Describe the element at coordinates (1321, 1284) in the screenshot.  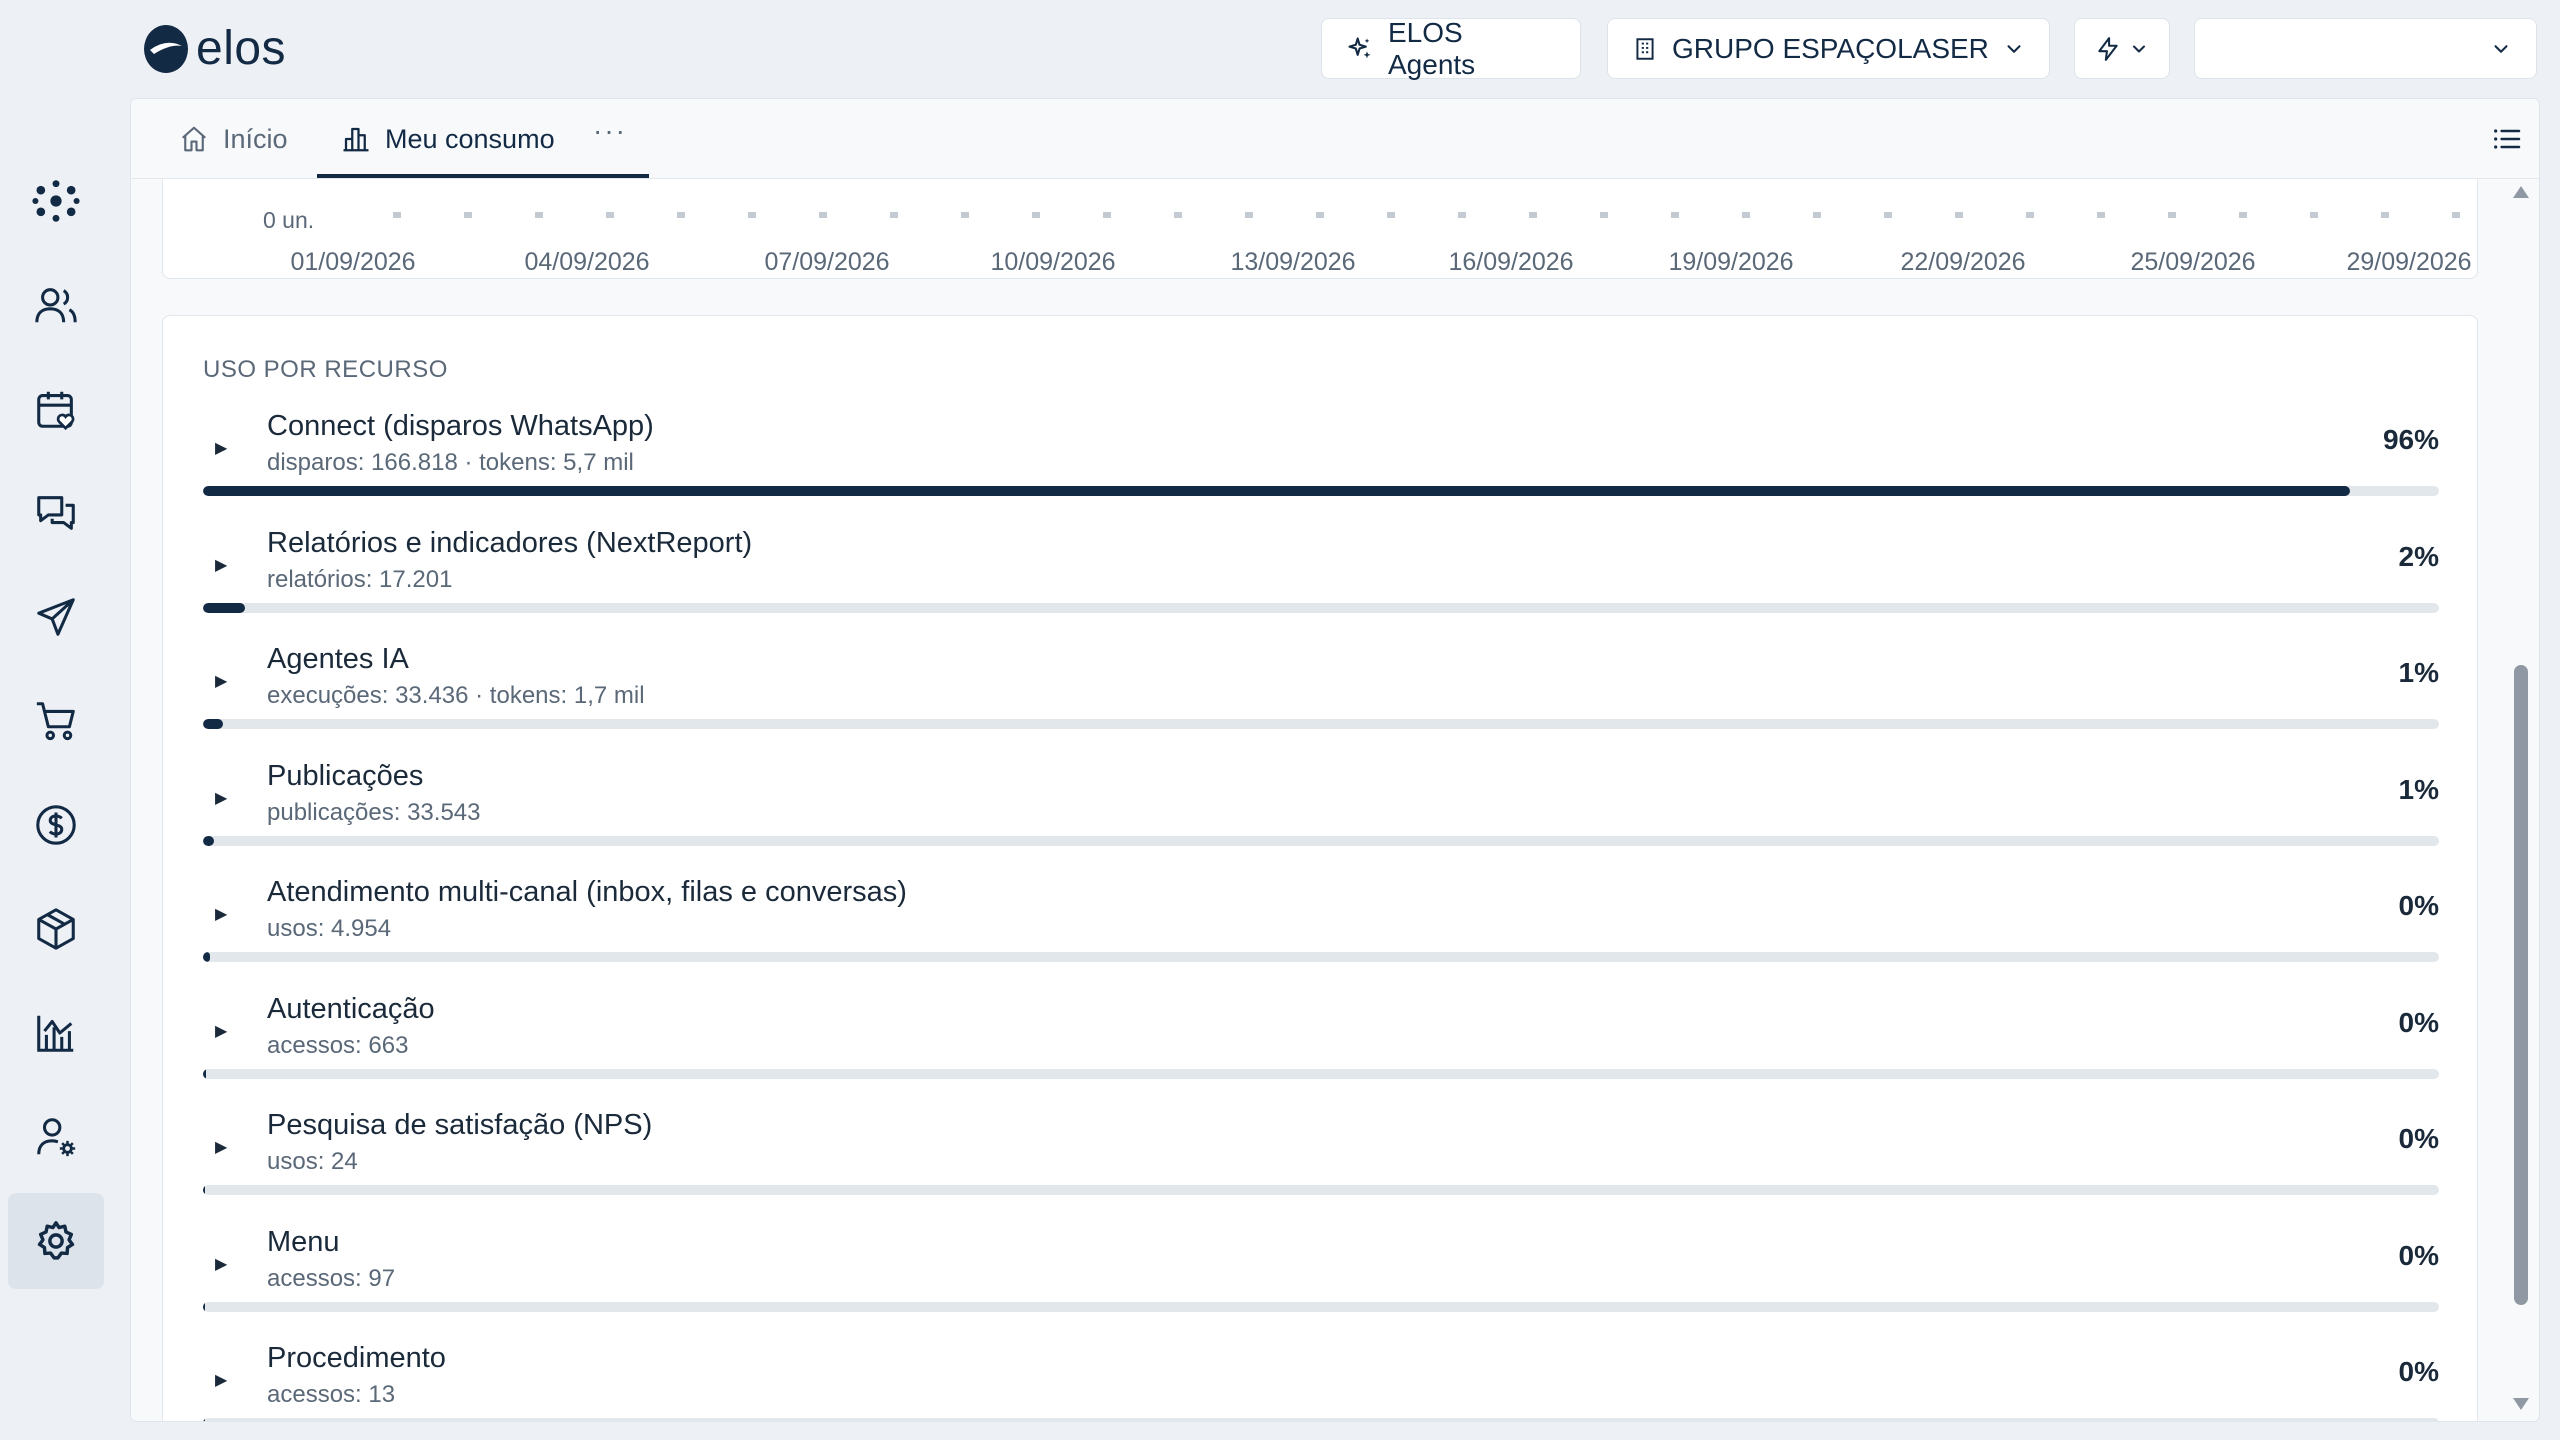
I see `resource-row: ▶ Menu acessos: 97 0%` at that location.